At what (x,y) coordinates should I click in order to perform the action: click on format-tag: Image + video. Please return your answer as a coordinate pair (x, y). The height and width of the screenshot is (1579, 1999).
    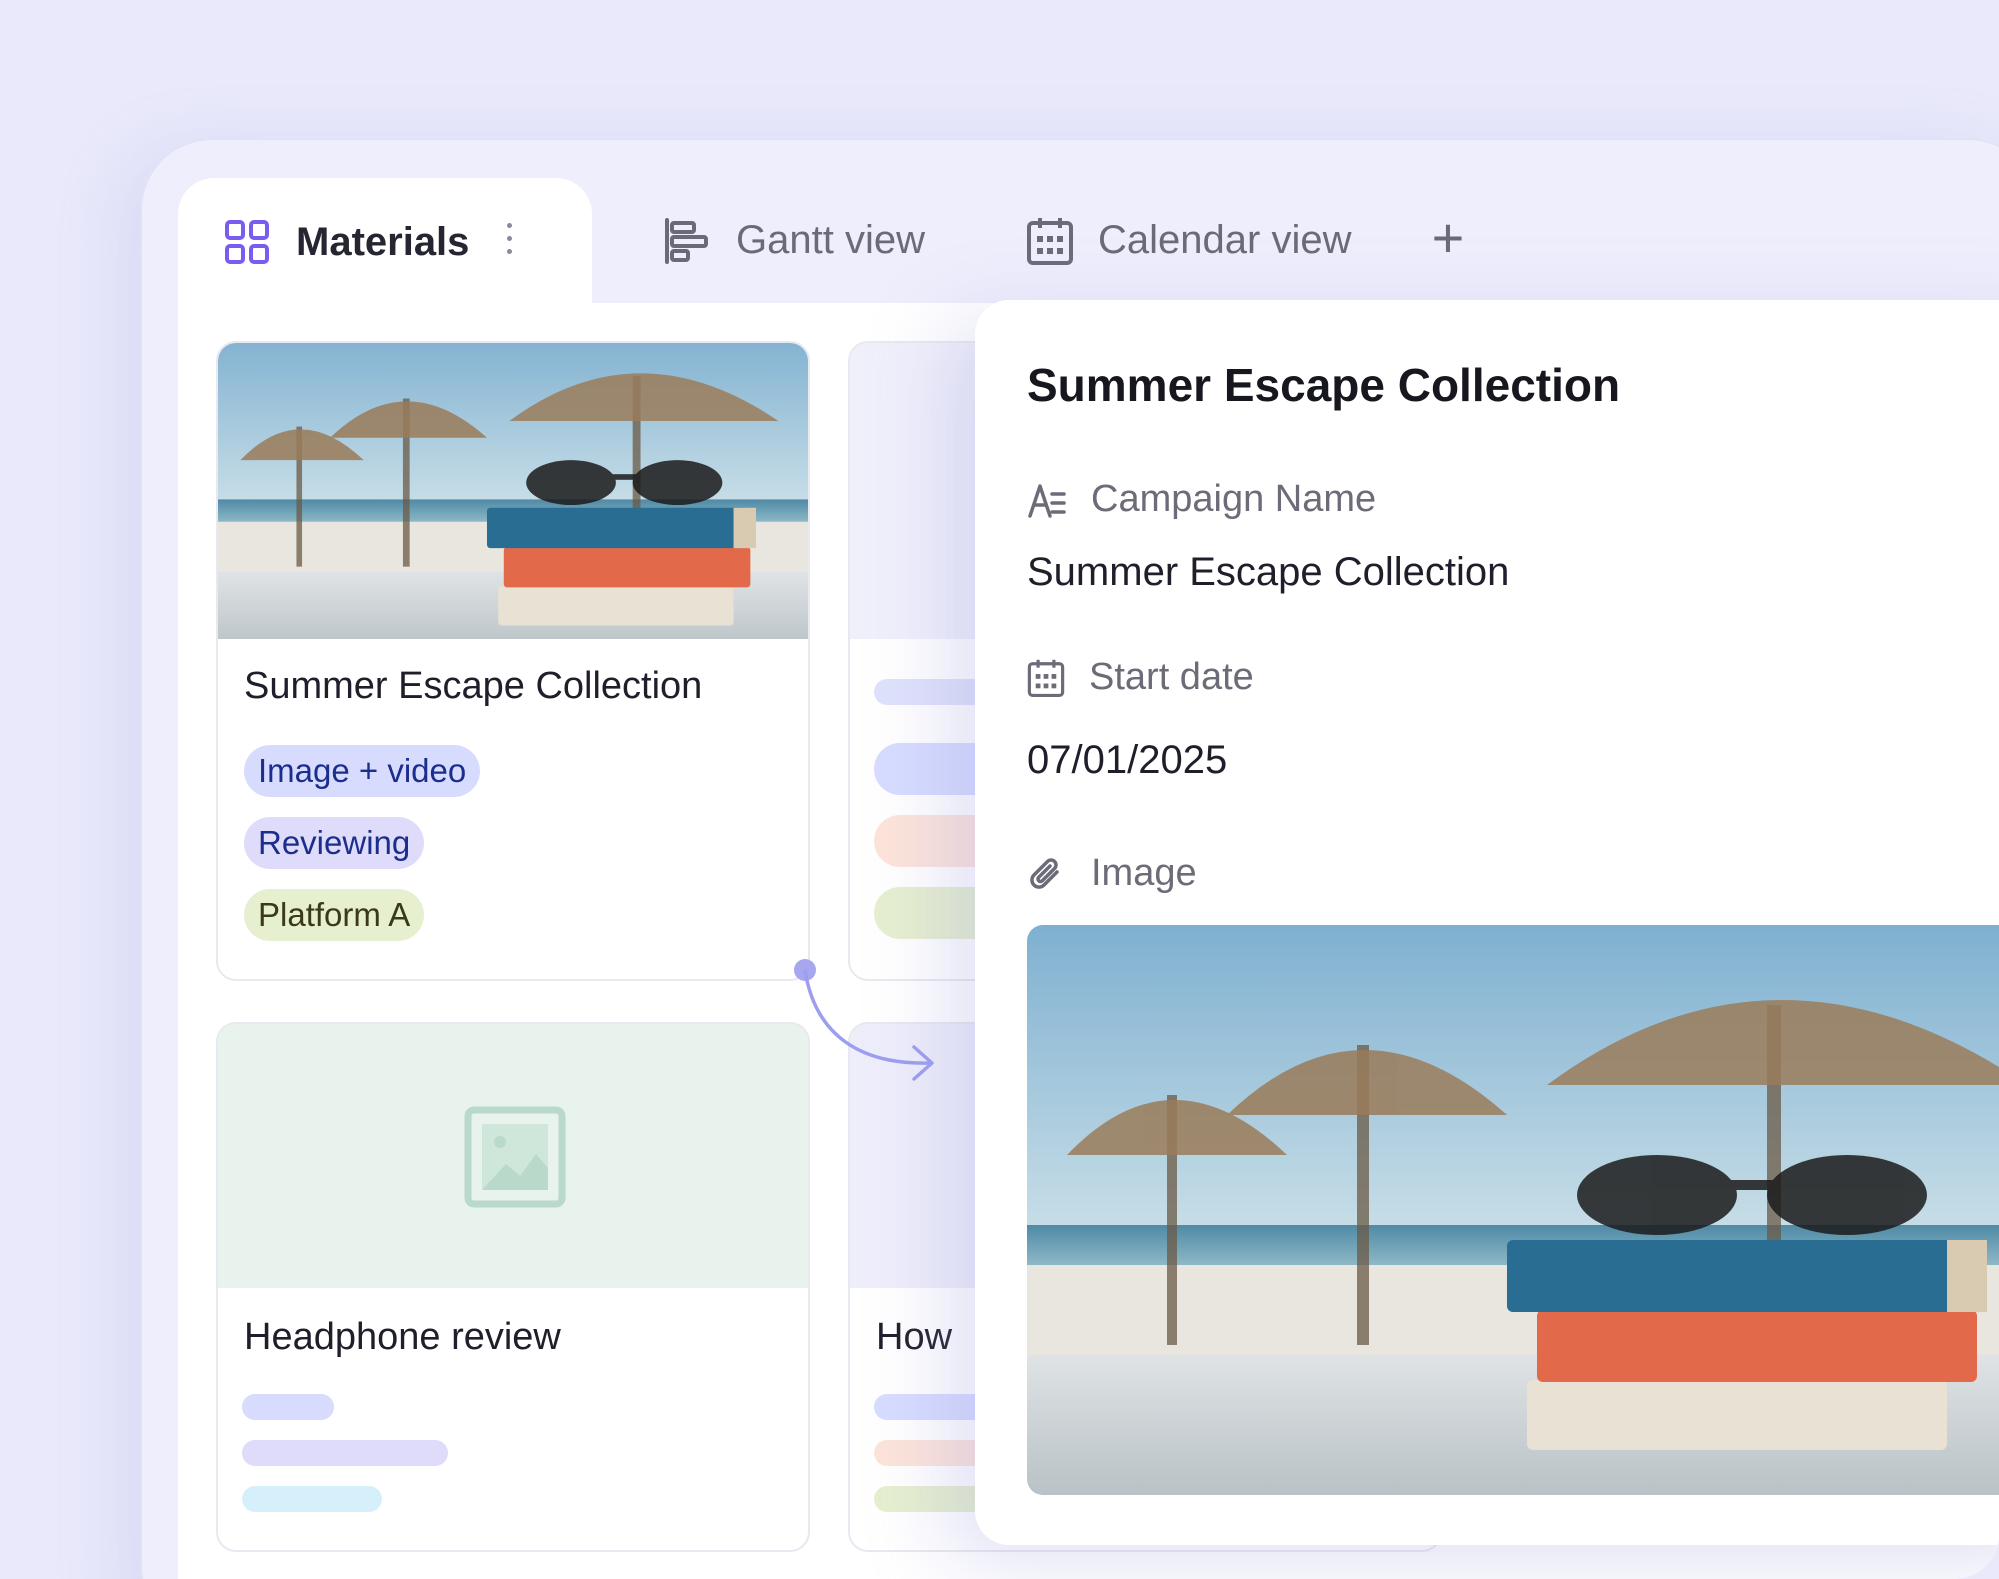
    Looking at the image, I should click on (362, 771).